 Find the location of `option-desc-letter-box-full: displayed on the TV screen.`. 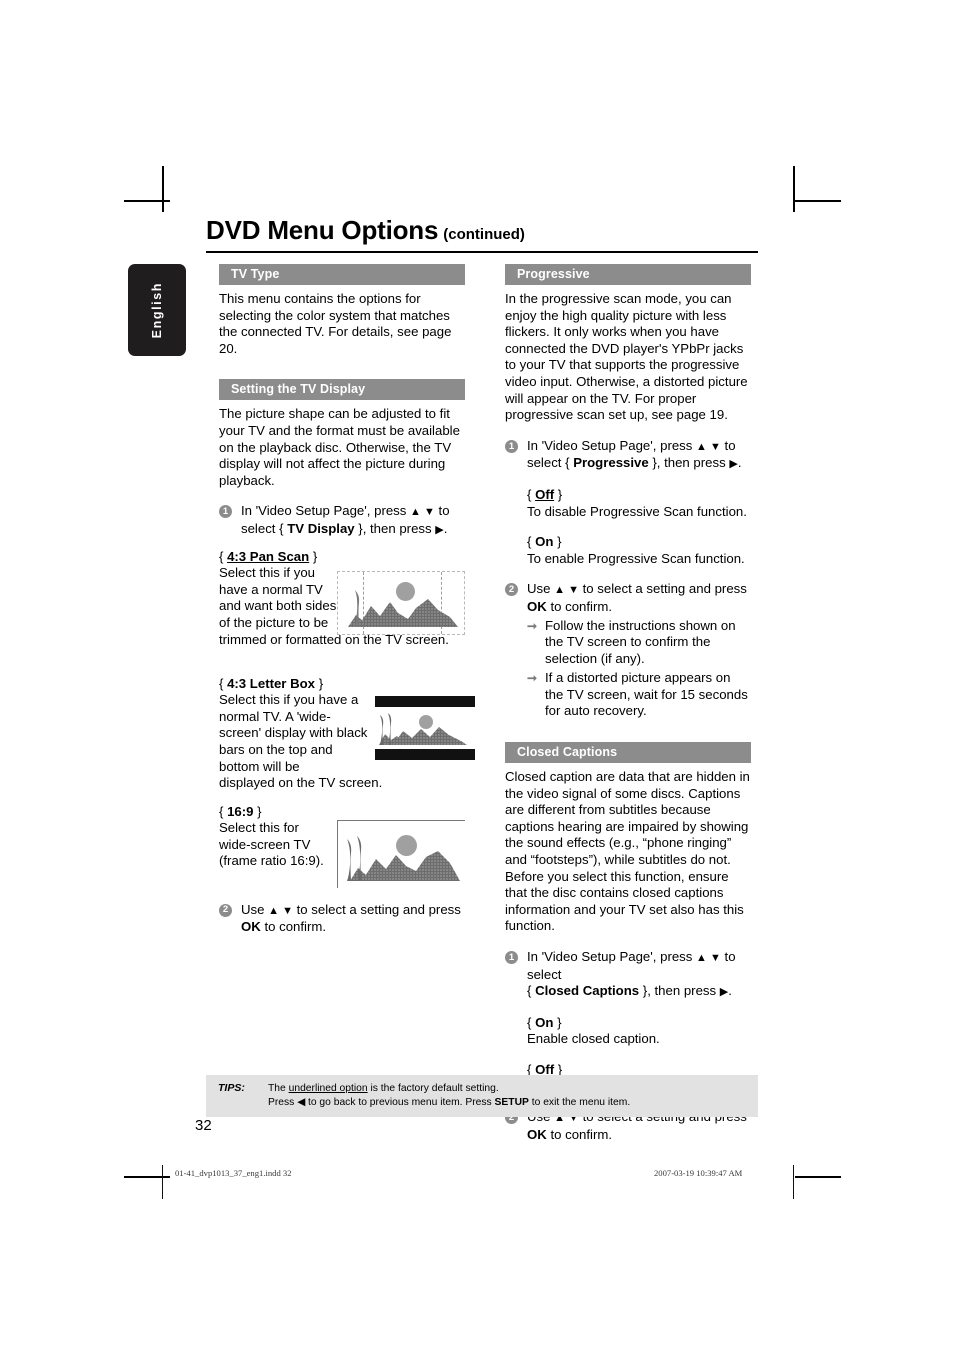

option-desc-letter-box-full: displayed on the TV screen. is located at coordinates (301, 783).